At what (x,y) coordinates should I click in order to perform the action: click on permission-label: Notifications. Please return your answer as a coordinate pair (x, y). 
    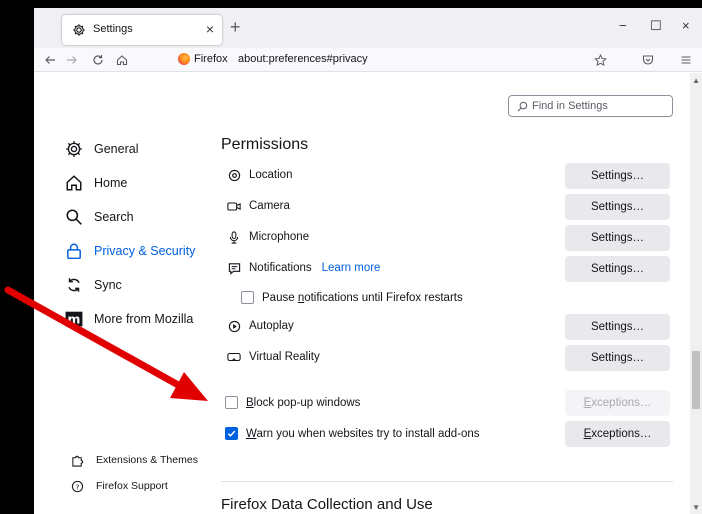
    Looking at the image, I should click on (280, 268).